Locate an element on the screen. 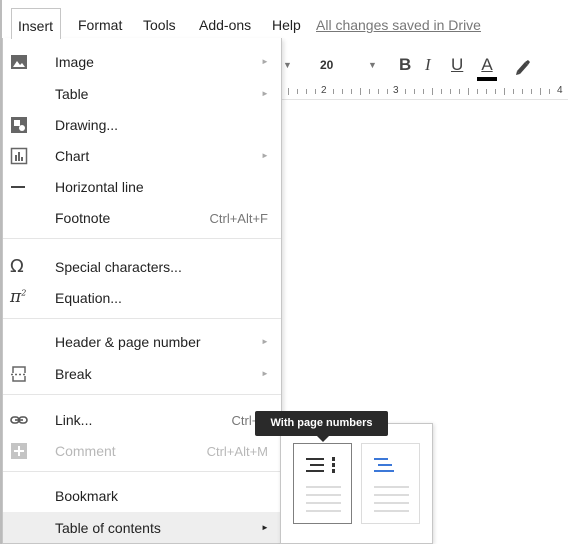 Image resolution: width=568 pixels, height=544 pixels. ruler-number: 4 is located at coordinates (560, 90).